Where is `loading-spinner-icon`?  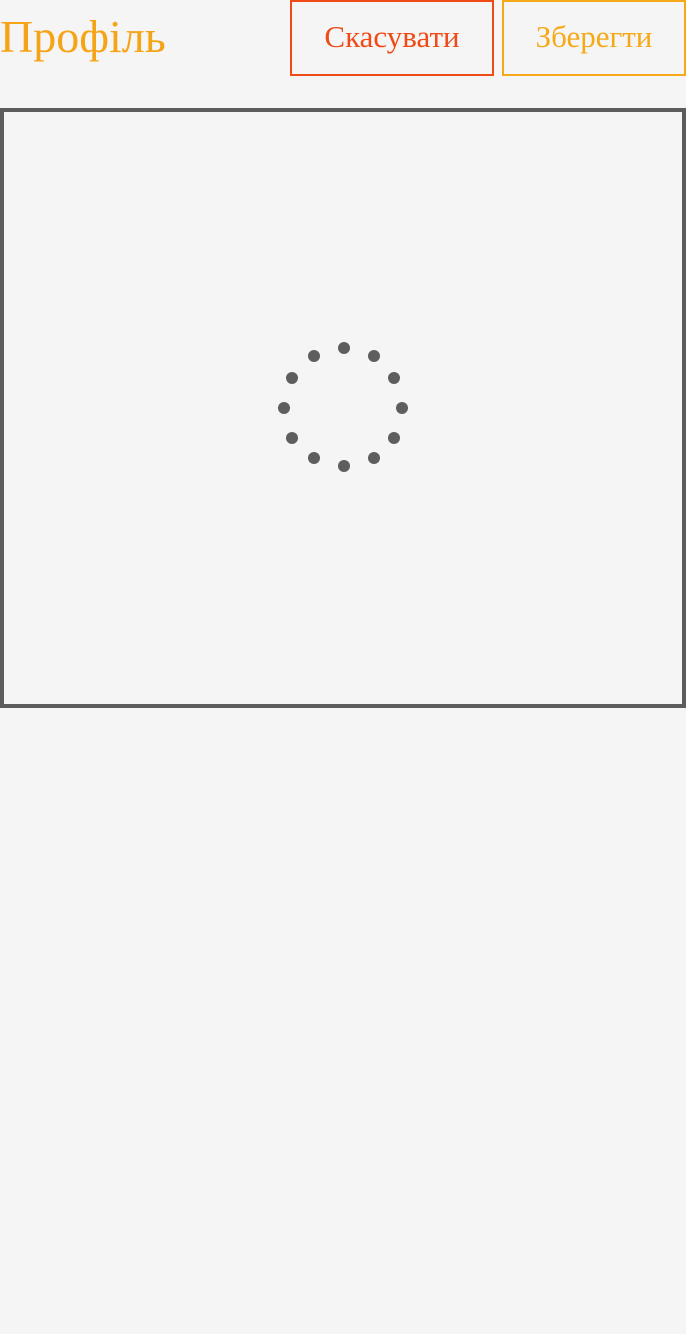 loading-spinner-icon is located at coordinates (343, 407).